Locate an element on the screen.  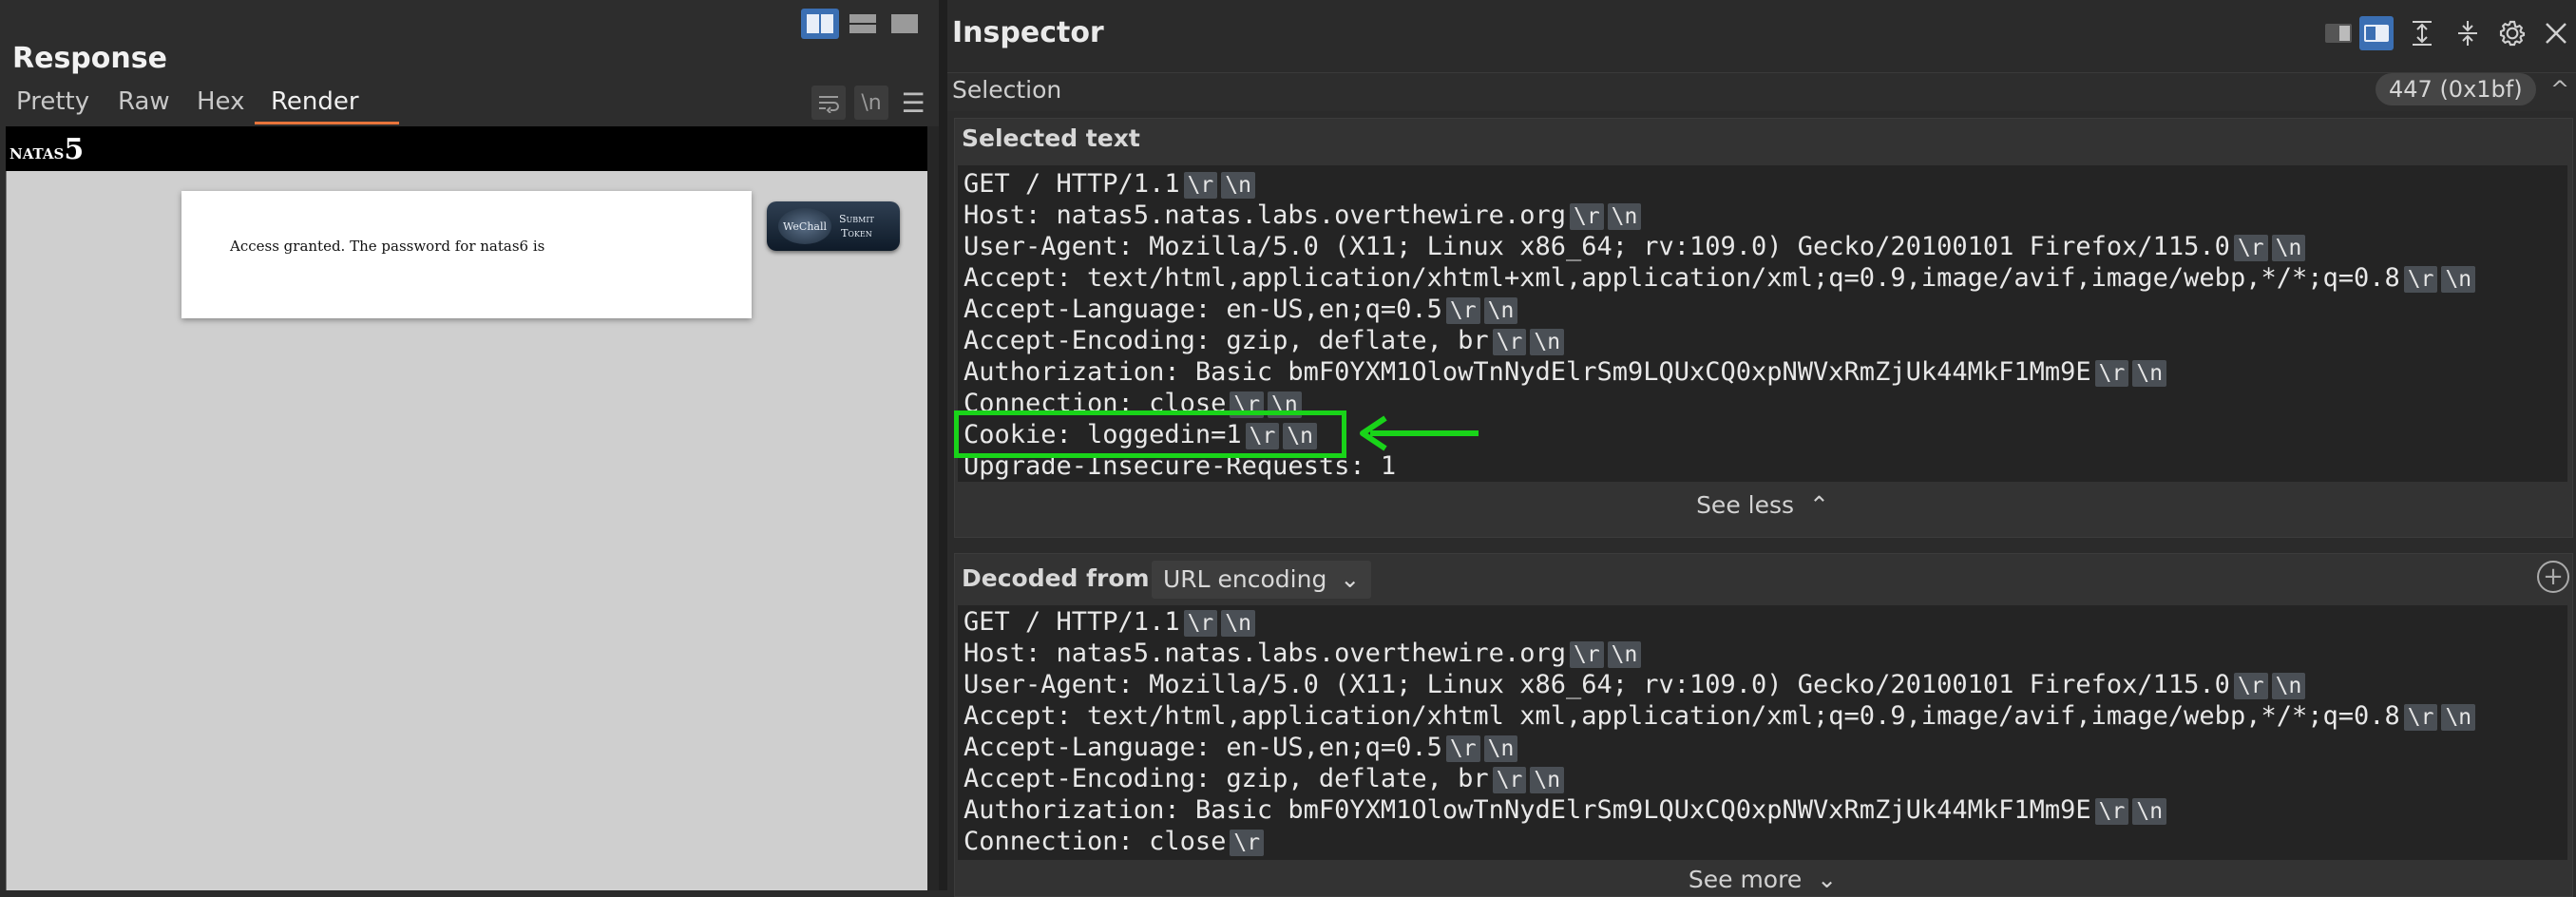
expand-all-icon is located at coordinates (2422, 33).